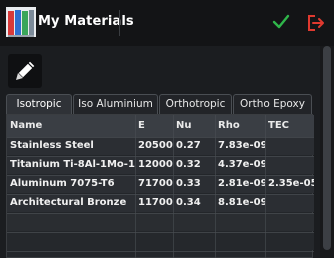 The height and width of the screenshot is (258, 334). What do you see at coordinates (195, 104) in the screenshot?
I see `tab-orthotropic: Orthotropic` at bounding box center [195, 104].